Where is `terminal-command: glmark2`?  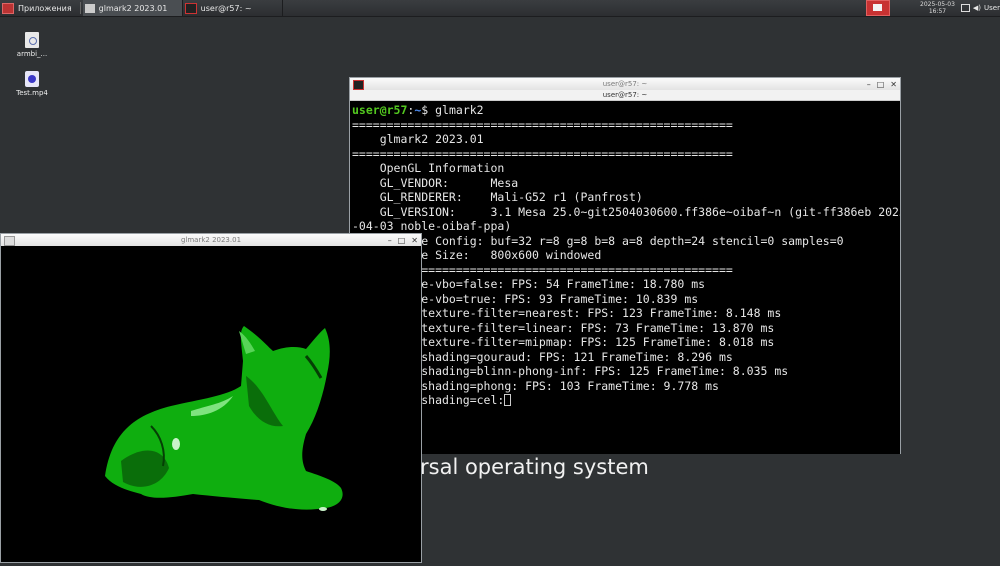 terminal-command: glmark2 is located at coordinates (459, 110).